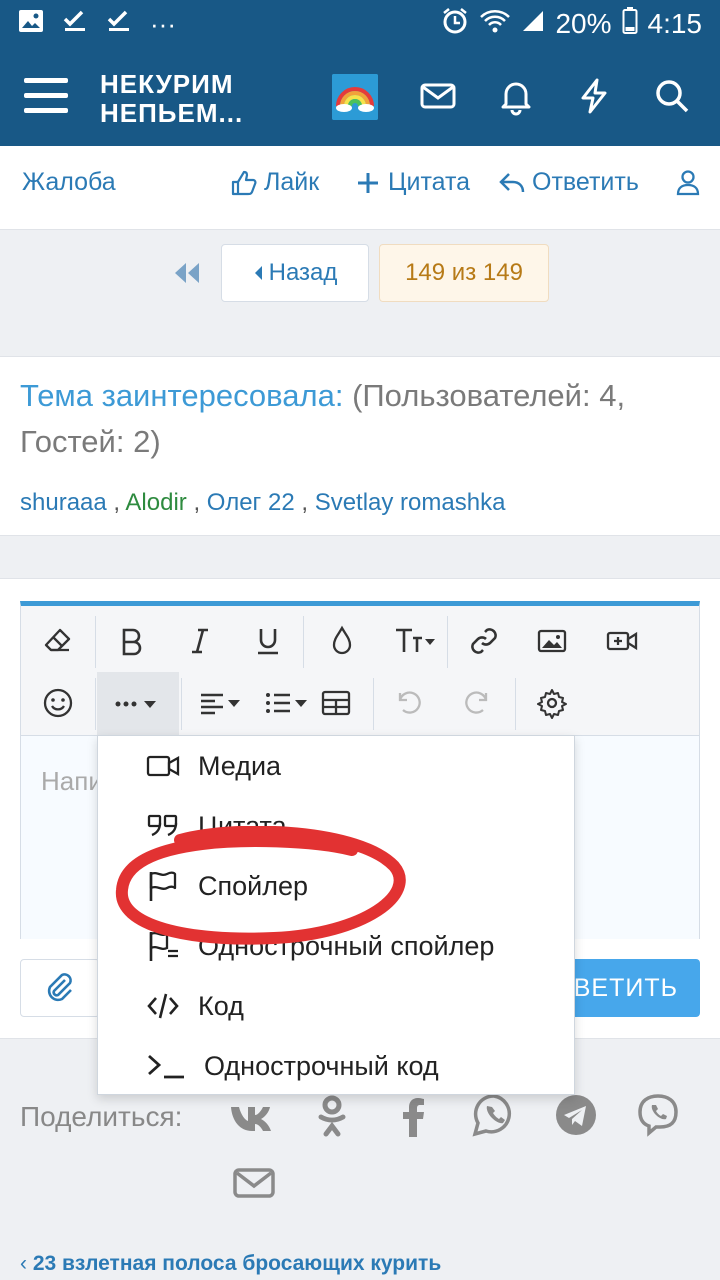 This screenshot has height=1280, width=720. I want to click on post-actions-bar: Жалоба Лайк Цитата Ответить, so click(360, 188).